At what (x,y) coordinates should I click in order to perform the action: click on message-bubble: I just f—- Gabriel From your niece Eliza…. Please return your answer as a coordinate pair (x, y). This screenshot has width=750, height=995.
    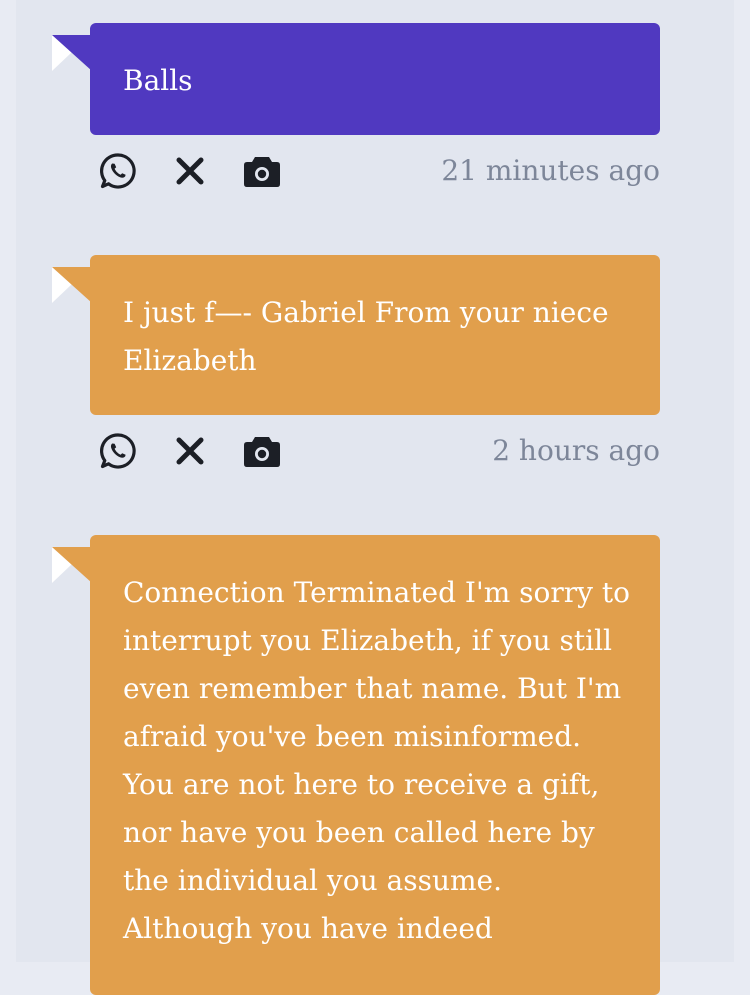
    Looking at the image, I should click on (356, 335).